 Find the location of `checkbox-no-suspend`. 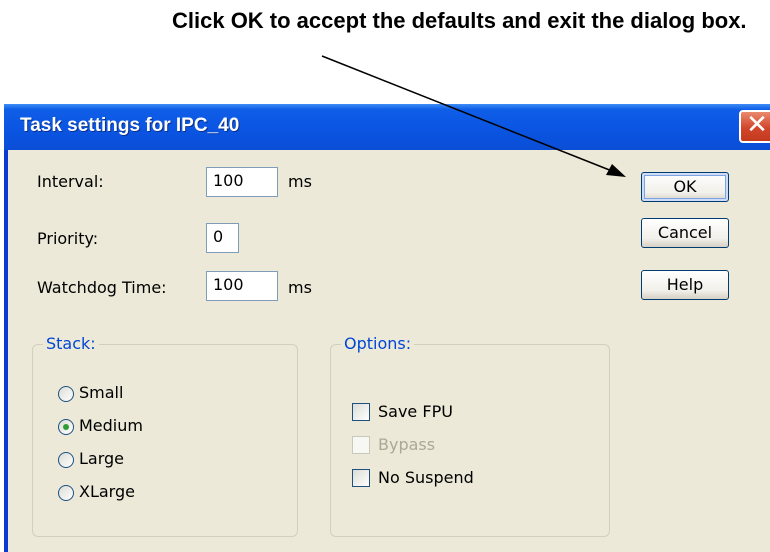

checkbox-no-suspend is located at coordinates (361, 478).